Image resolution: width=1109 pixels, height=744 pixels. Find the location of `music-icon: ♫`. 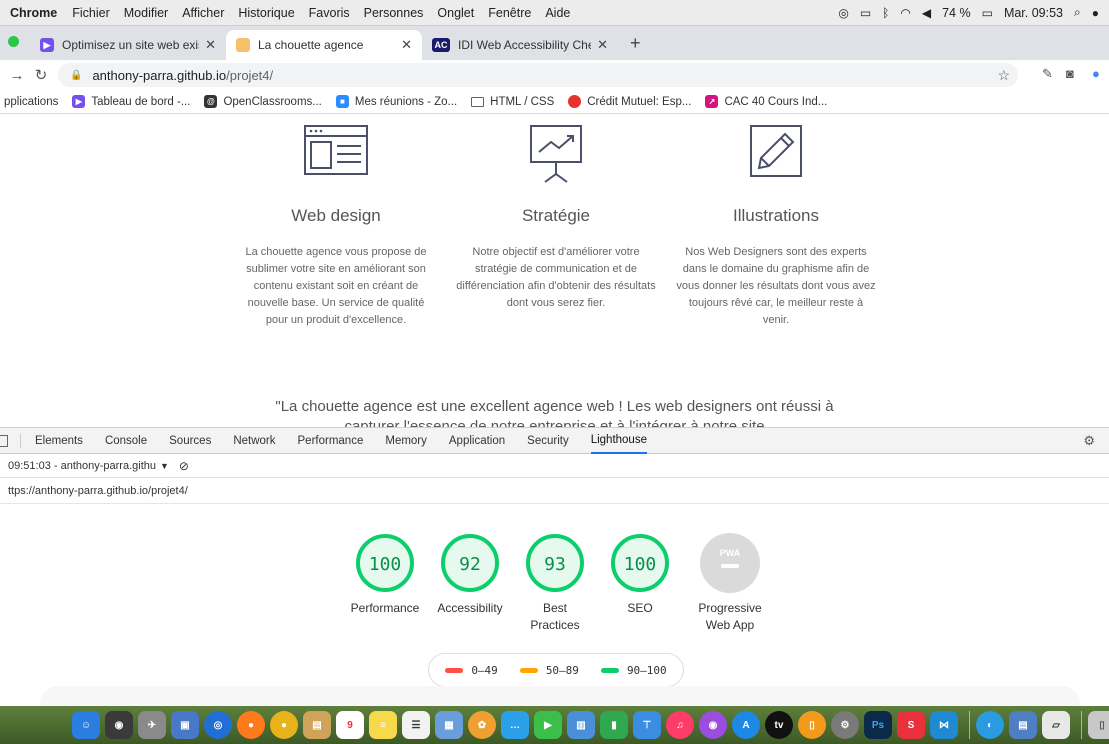

music-icon: ♫ is located at coordinates (680, 725).